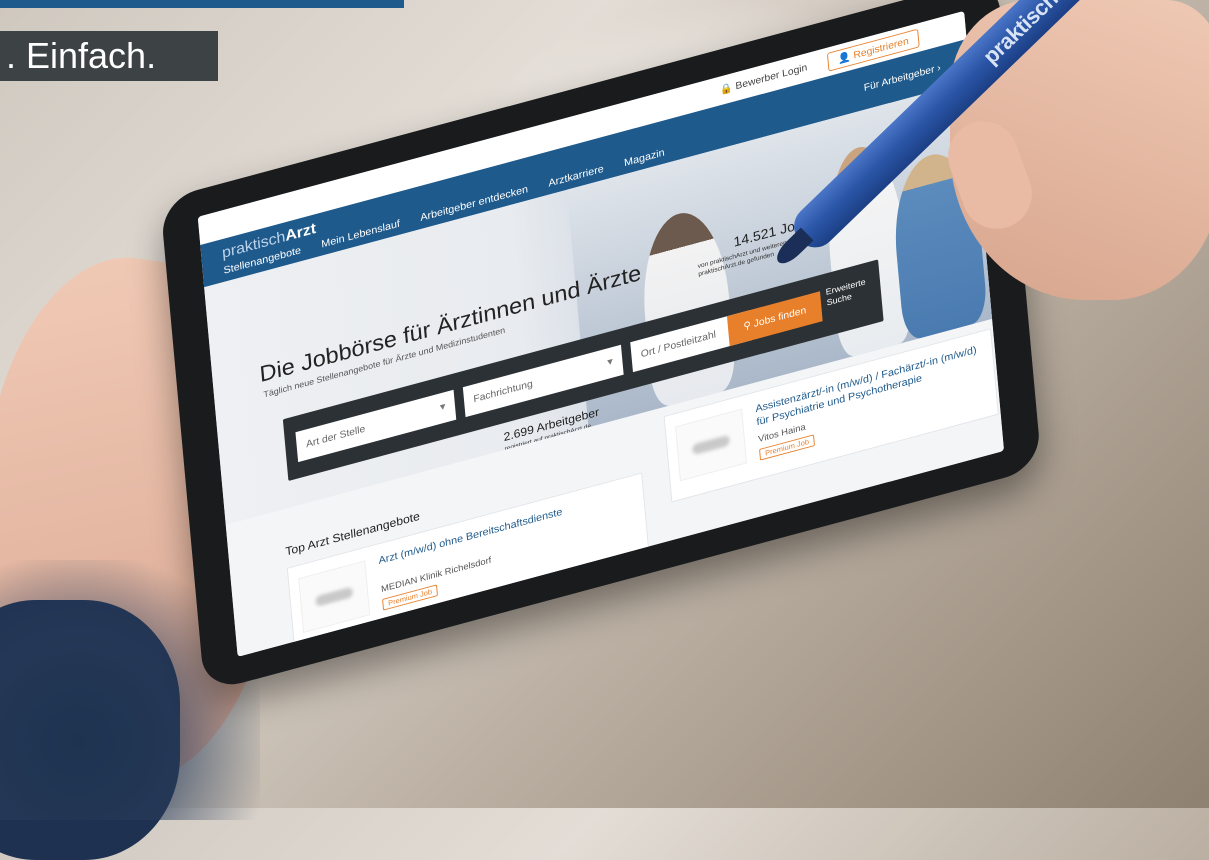 Image resolution: width=1209 pixels, height=860 pixels. Describe the element at coordinates (509, 526) in the screenshot. I see `job-title: Arzt (m/w/d) ohne Bereitschaftsdienste` at that location.